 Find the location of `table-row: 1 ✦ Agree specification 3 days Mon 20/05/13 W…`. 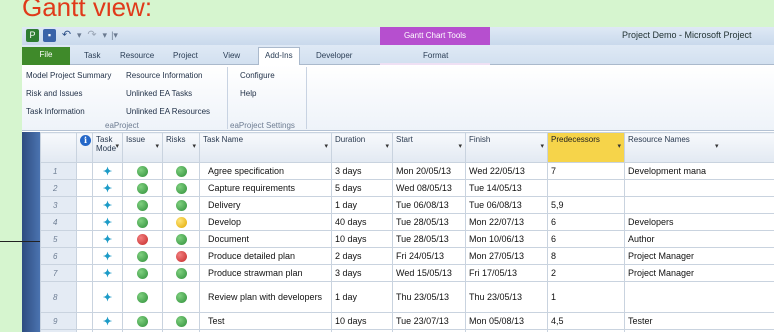

table-row: 1 ✦ Agree specification 3 days Mon 20/05/13 W… is located at coordinates (407, 171).